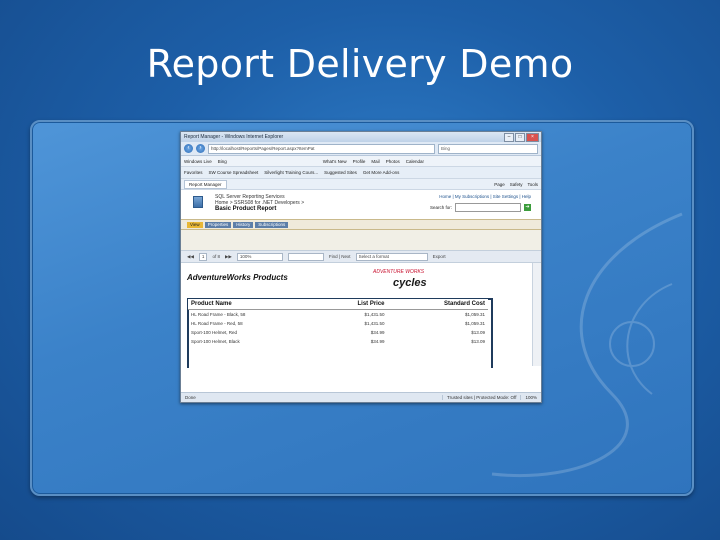 Image resolution: width=720 pixels, height=540 pixels. I want to click on ssrs-tabs: View Properties History Subscriptions, so click(361, 224).